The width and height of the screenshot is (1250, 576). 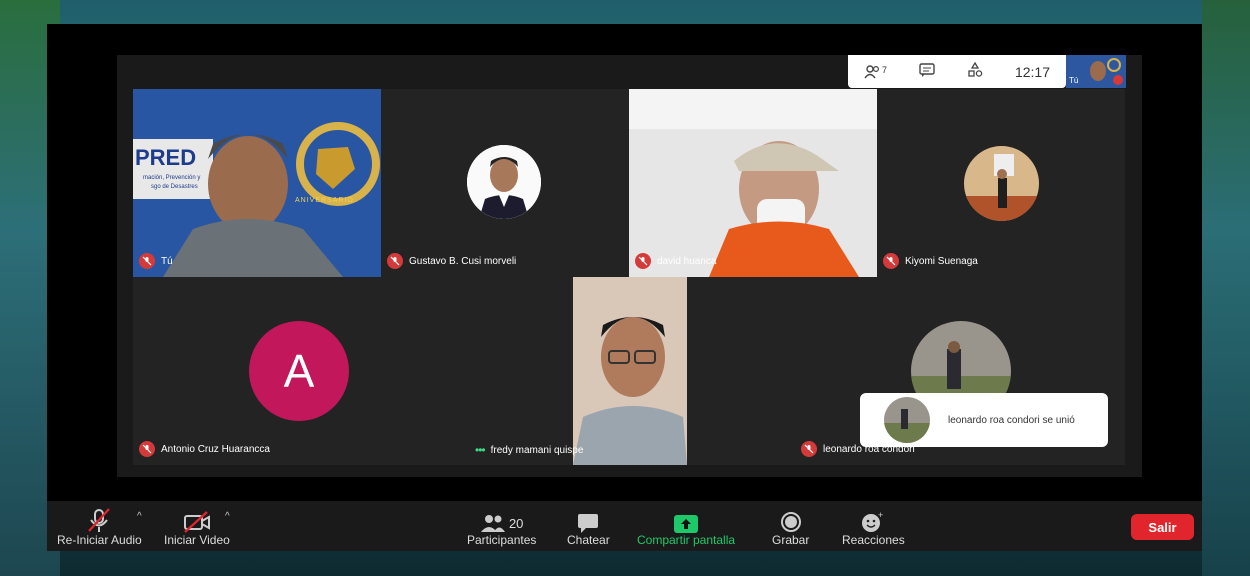 I want to click on fredy-video-frame, so click(x=630, y=371).